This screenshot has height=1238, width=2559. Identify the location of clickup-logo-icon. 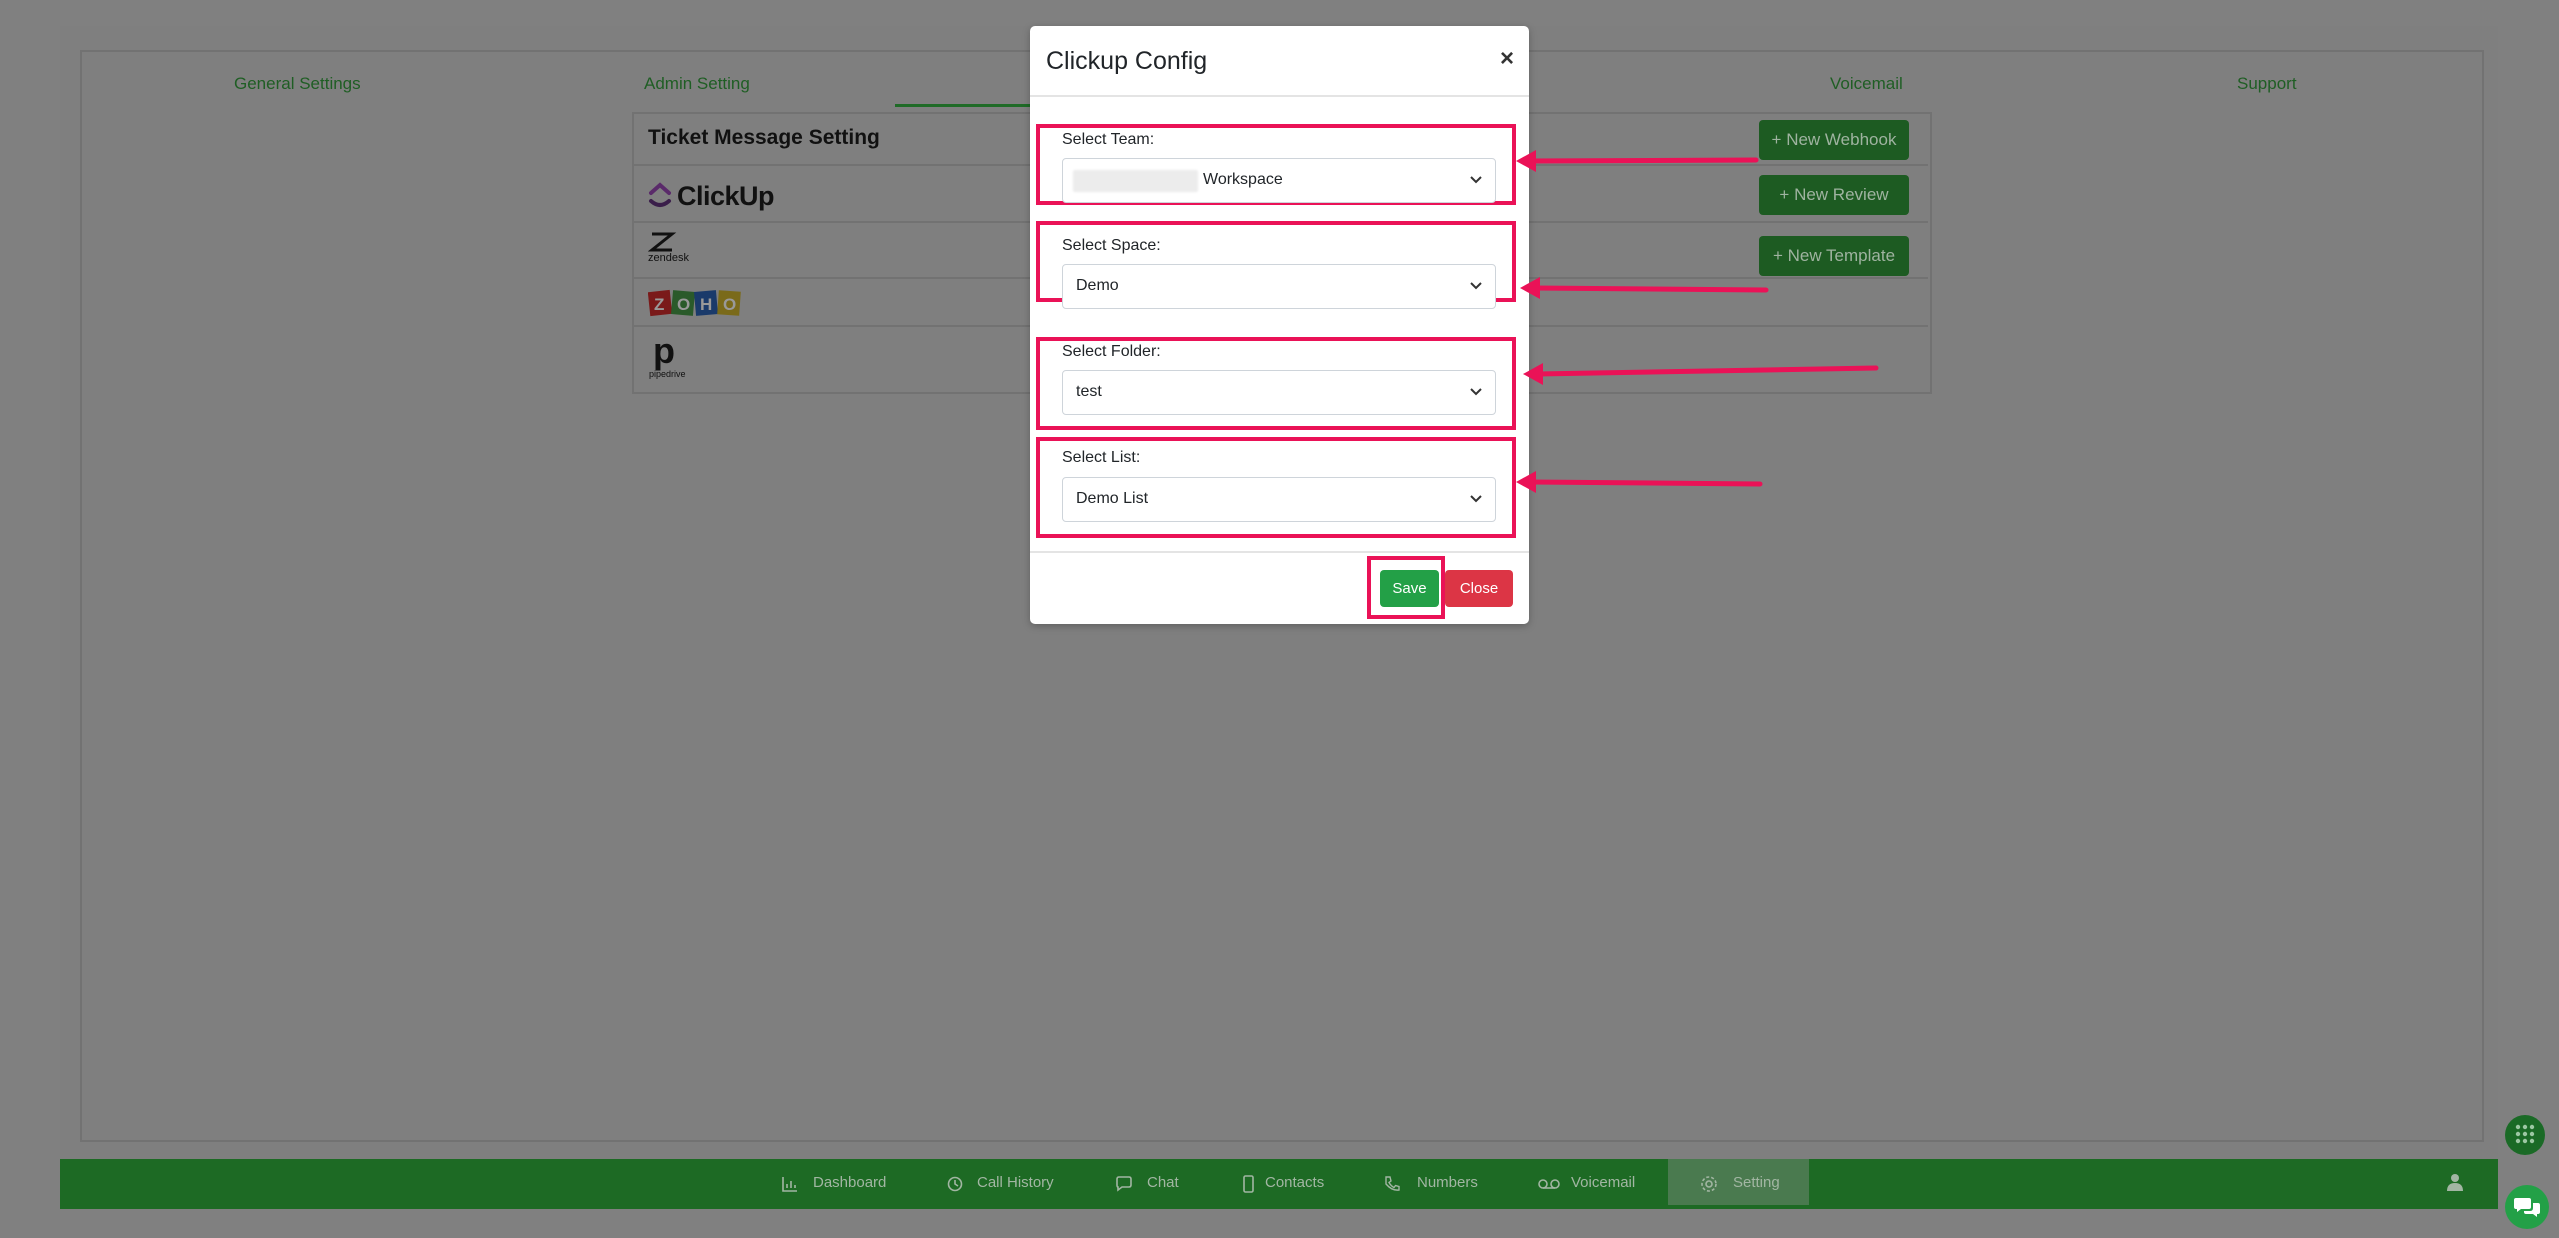
(660, 198).